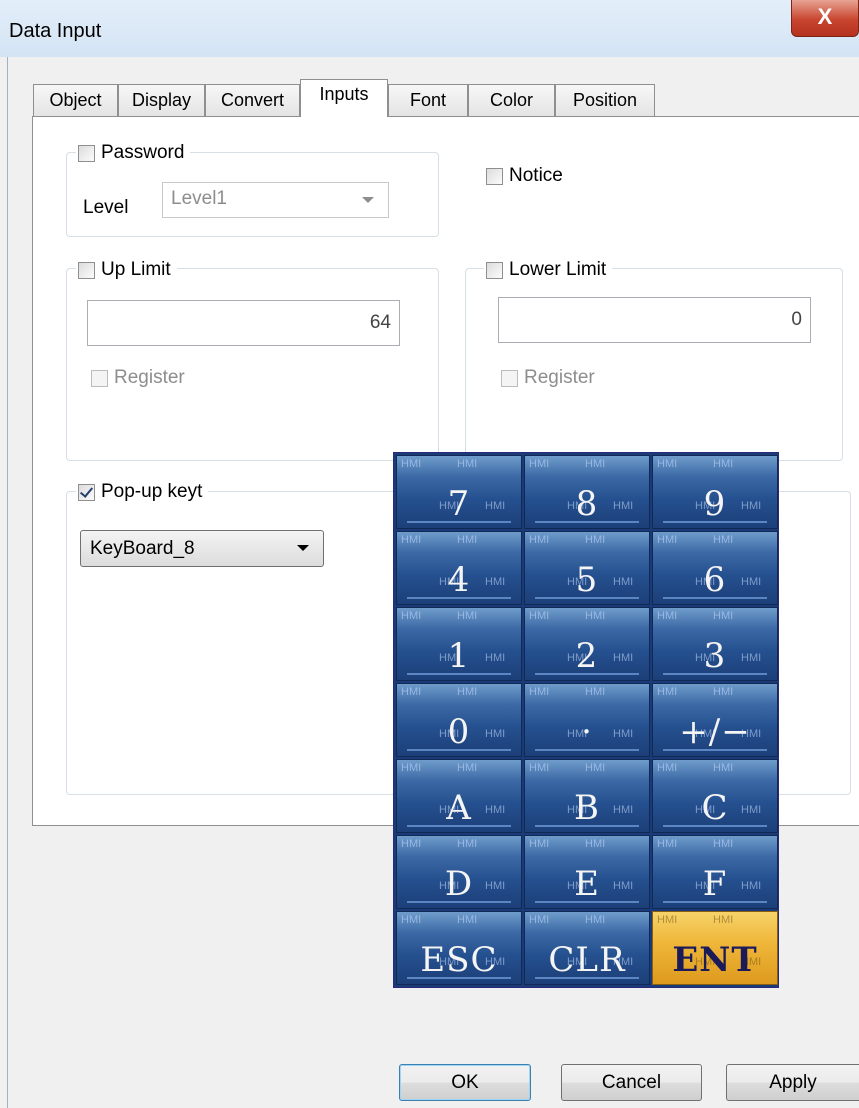 The height and width of the screenshot is (1108, 859). I want to click on keyboard-select-value: KeyBoard_8, so click(142, 548).